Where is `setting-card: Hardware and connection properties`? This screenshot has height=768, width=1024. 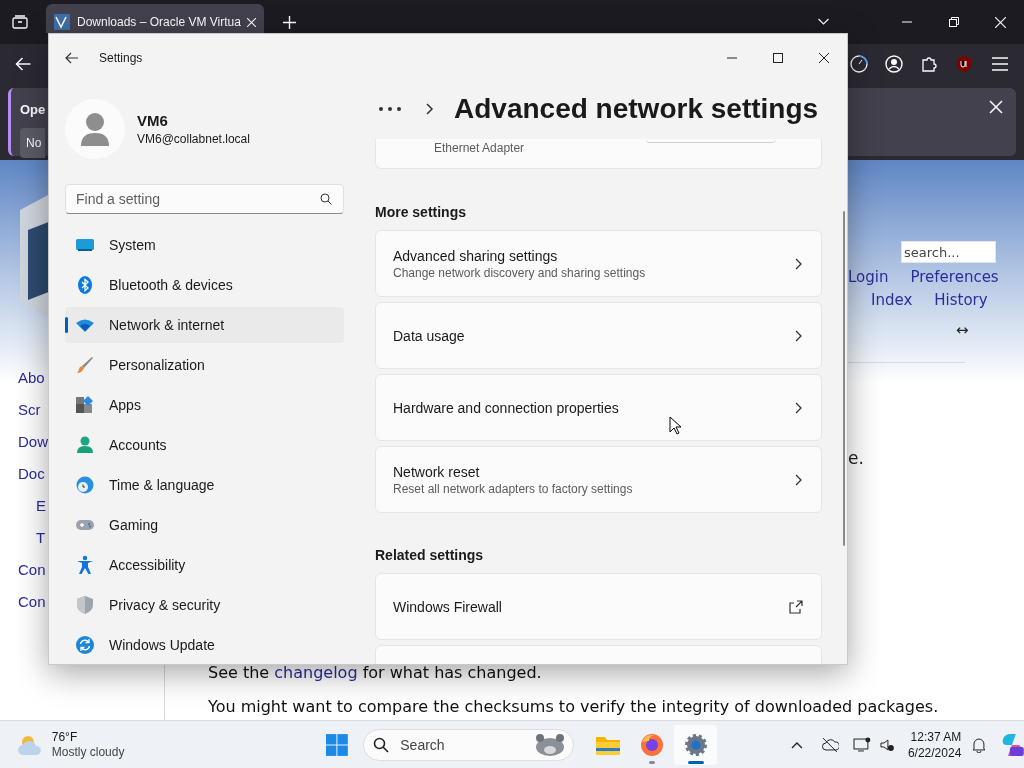
setting-card: Hardware and connection properties is located at coordinates (598, 407).